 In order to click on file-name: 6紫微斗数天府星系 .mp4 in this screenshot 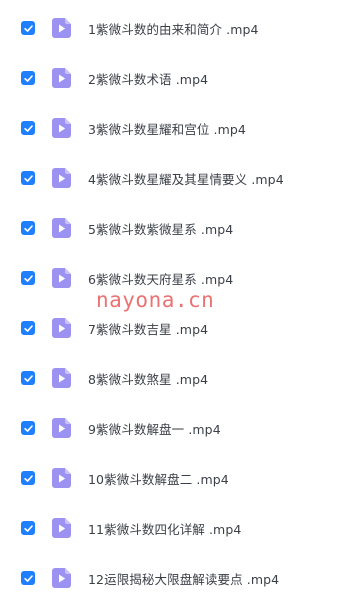, I will do `click(160, 278)`.